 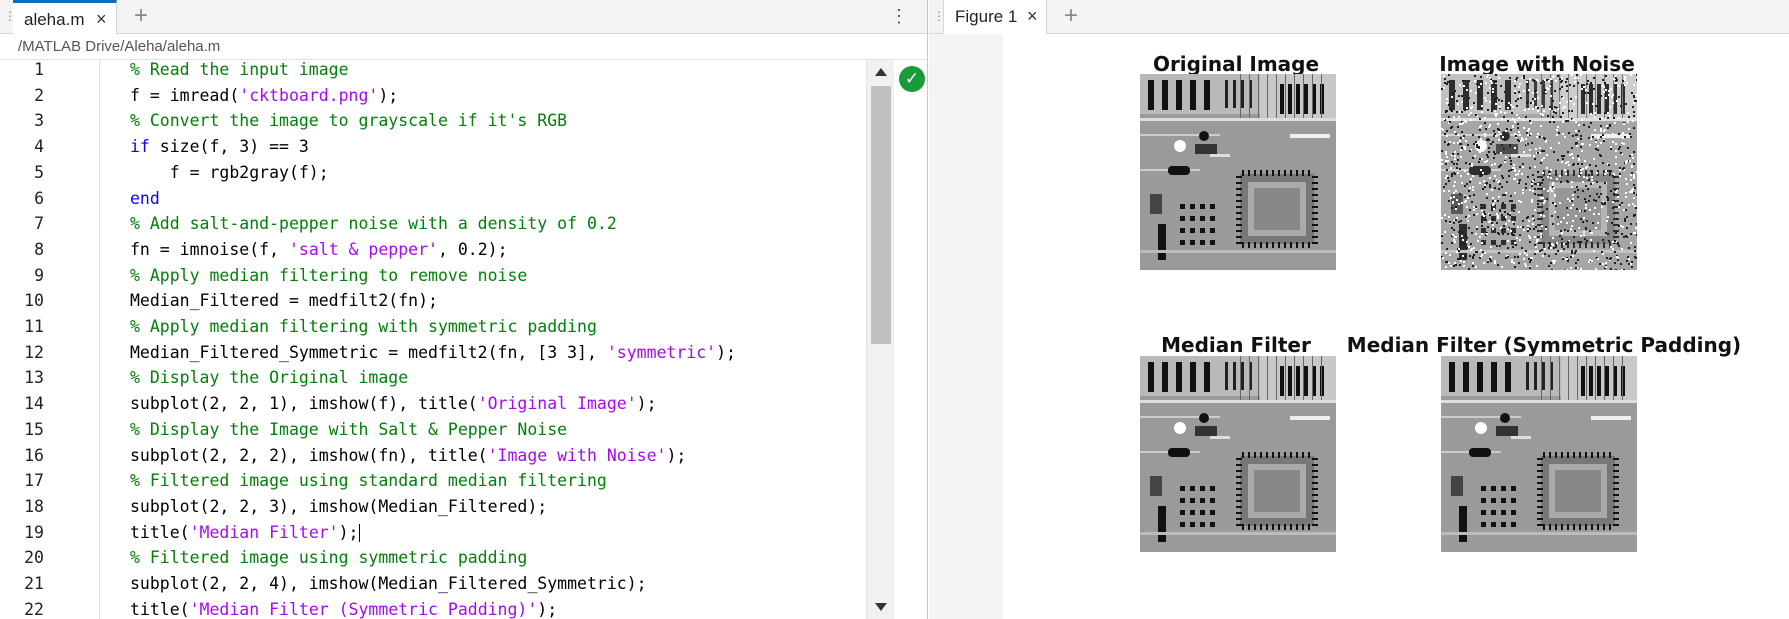 I want to click on vertical-scrollbar, so click(x=880, y=339).